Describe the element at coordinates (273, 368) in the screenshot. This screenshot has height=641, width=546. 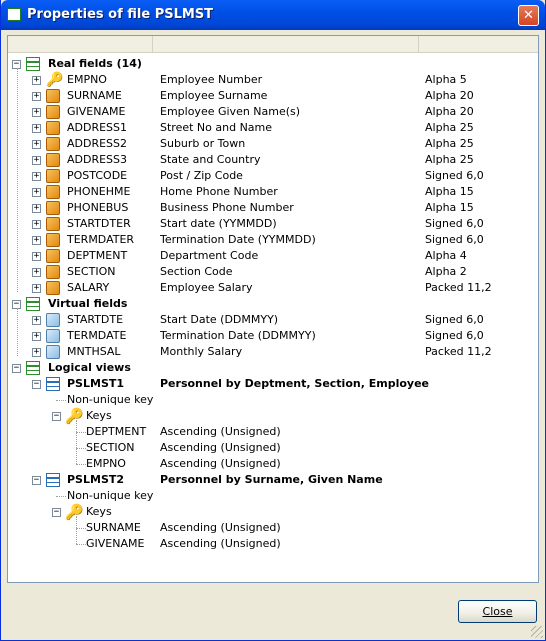
I see `group-logical-views: − Logical views` at that location.